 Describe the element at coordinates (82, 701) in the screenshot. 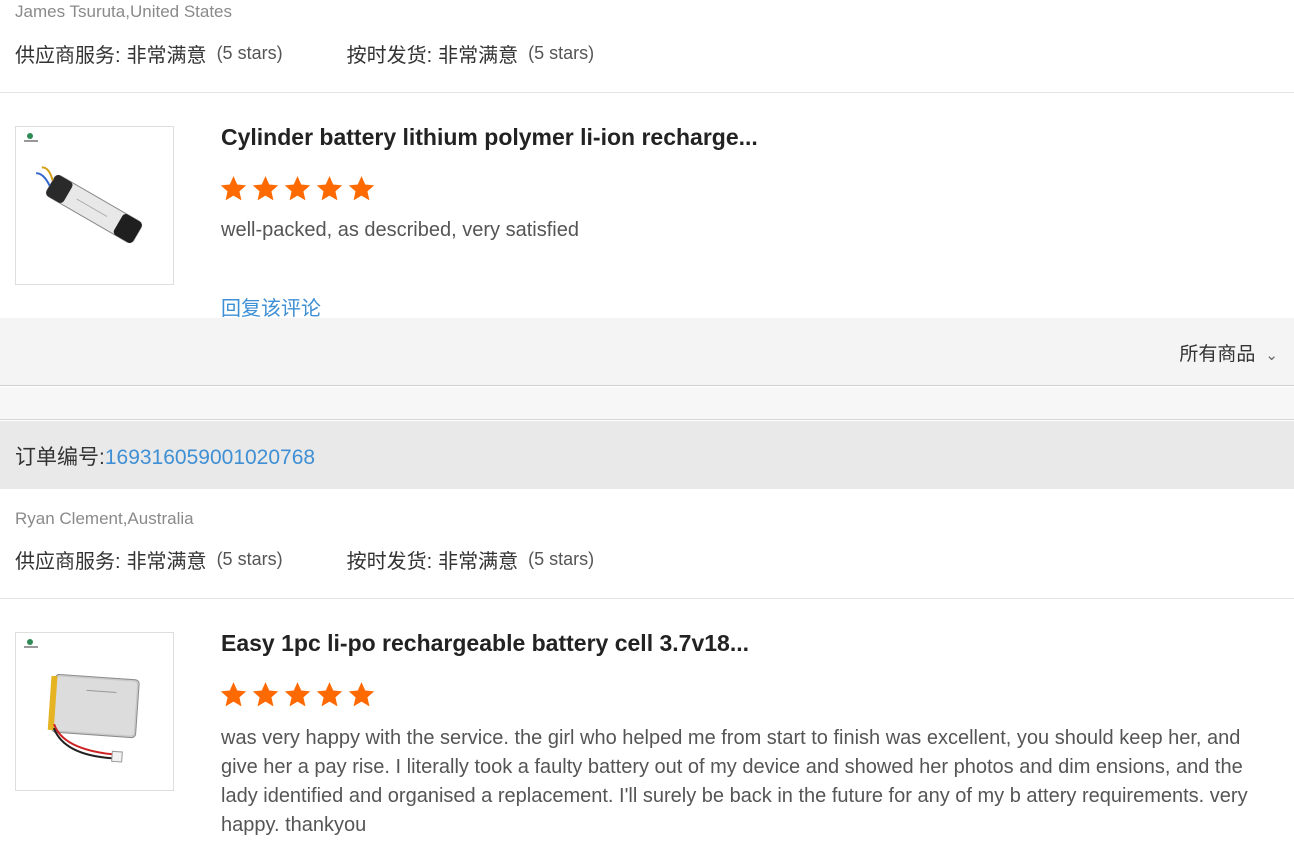

I see `lipo-battery-icon` at that location.